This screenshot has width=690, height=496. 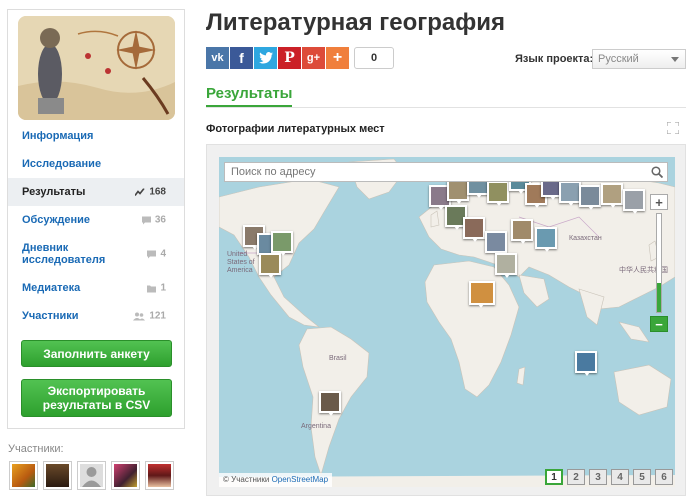 What do you see at coordinates (50, 316) in the screenshot?
I see `sidebar-item-label: Участники` at bounding box center [50, 316].